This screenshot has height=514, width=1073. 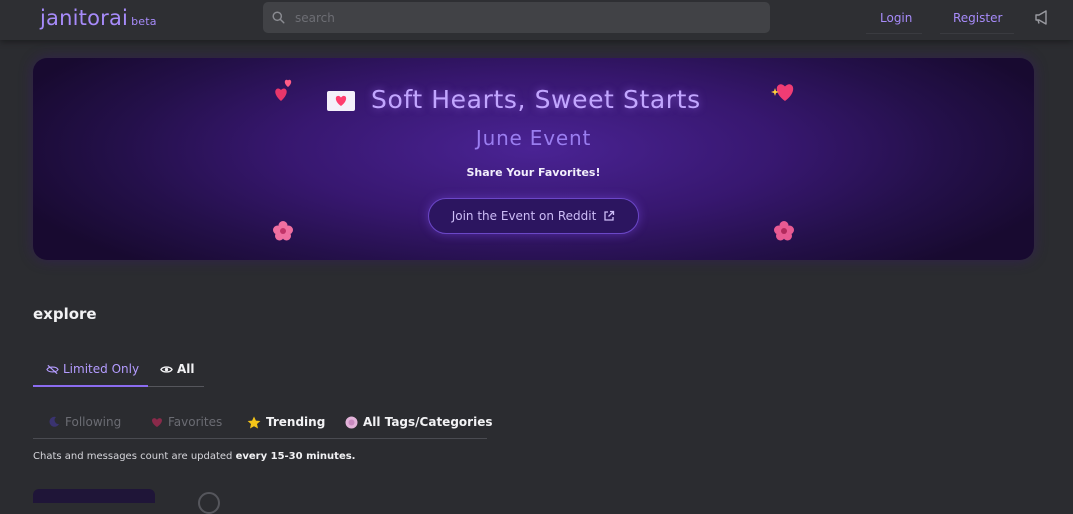 I want to click on banner-tagline: Share Your Favorites!, so click(x=533, y=172).